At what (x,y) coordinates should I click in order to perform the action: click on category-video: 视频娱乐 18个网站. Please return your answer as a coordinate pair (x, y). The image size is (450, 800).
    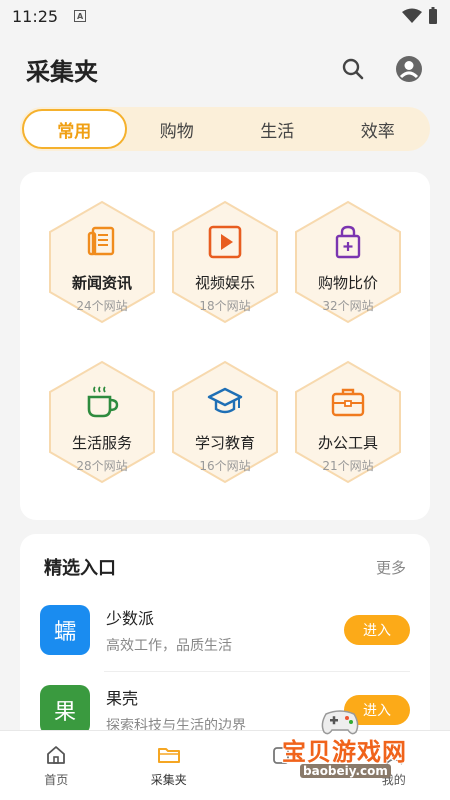
    Looking at the image, I should click on (225, 262).